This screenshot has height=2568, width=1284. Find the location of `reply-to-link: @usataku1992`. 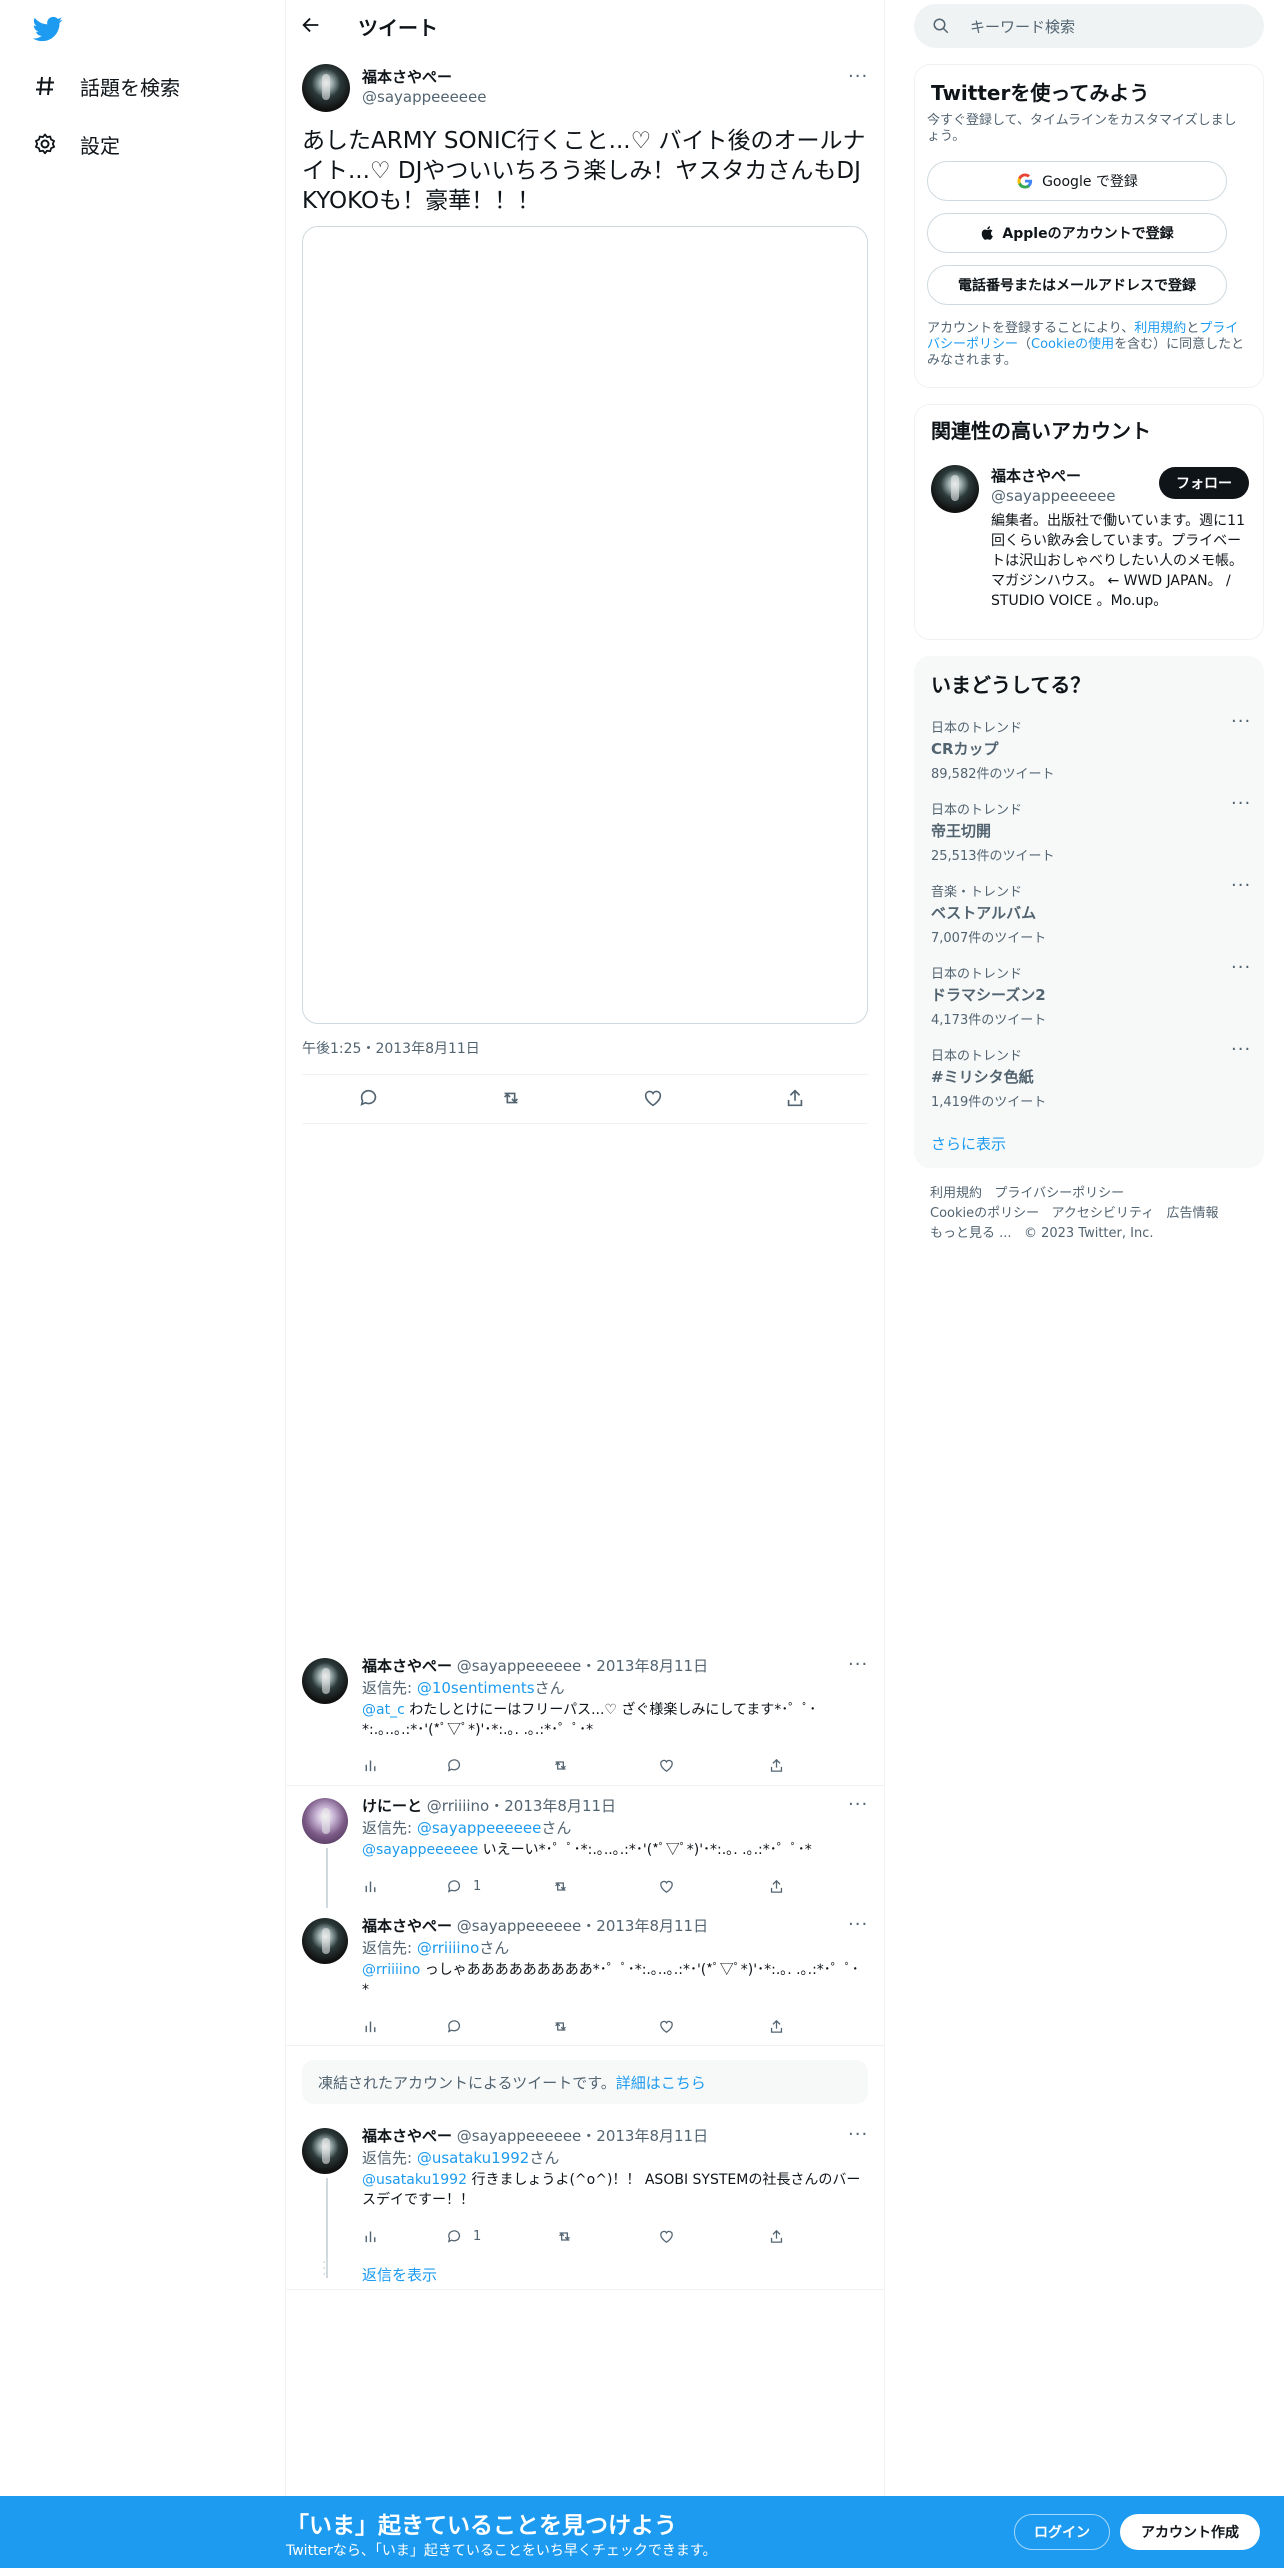

reply-to-link: @usataku1992 is located at coordinates (473, 2158).